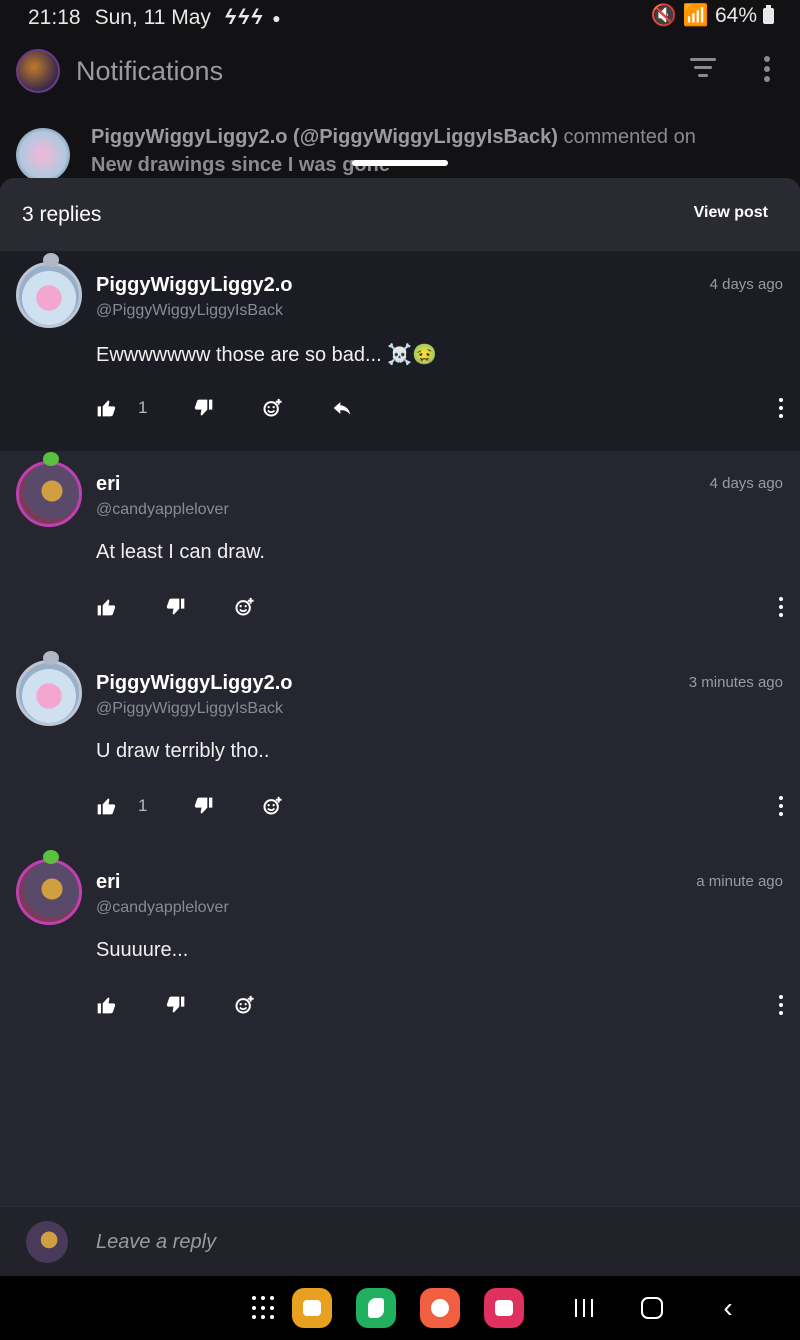 This screenshot has width=800, height=1340. What do you see at coordinates (440, 1308) in the screenshot?
I see `contacts-app-icon` at bounding box center [440, 1308].